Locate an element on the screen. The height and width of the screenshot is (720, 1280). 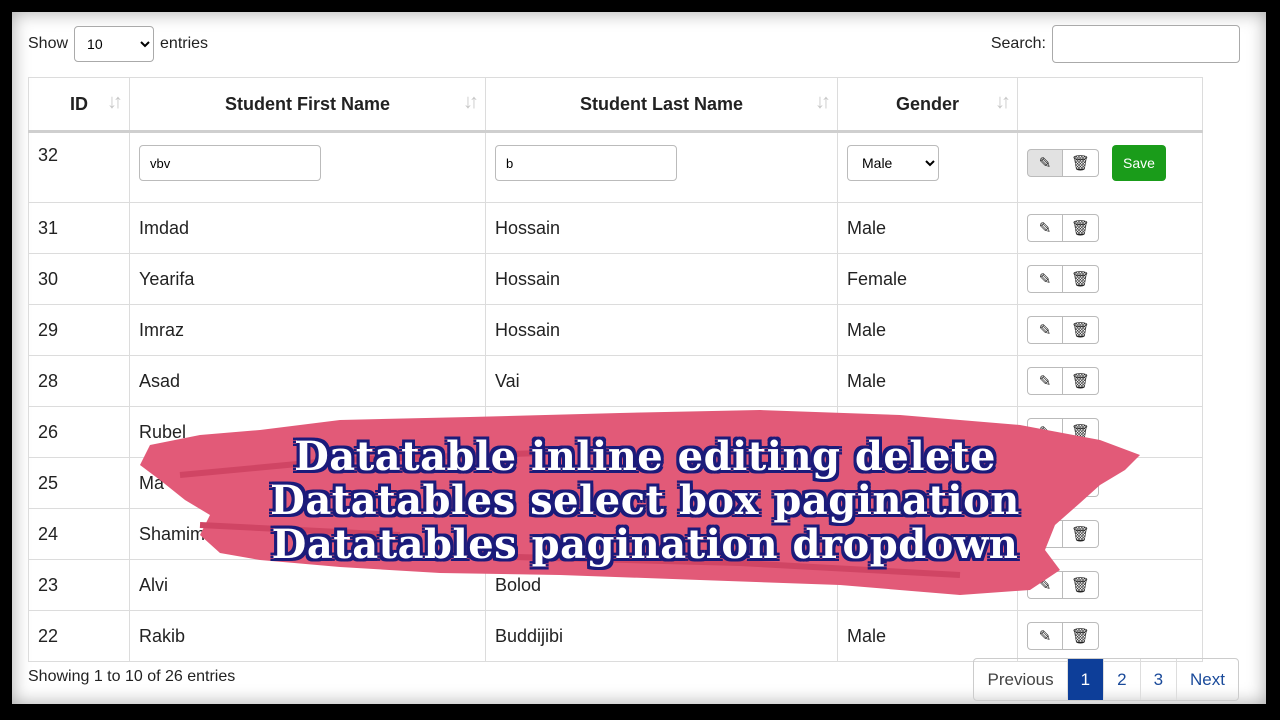
column-header-last-name: Student Last Name ↓↑ is located at coordinates (661, 105).